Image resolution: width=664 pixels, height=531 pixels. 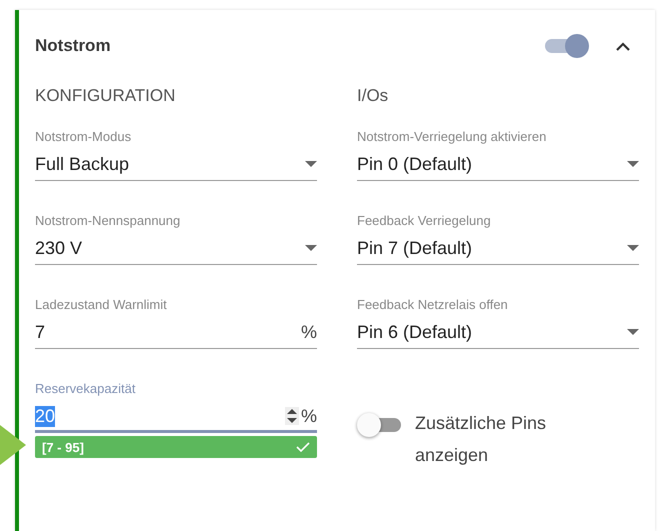 I want to click on triangle-icon, so click(x=13, y=445).